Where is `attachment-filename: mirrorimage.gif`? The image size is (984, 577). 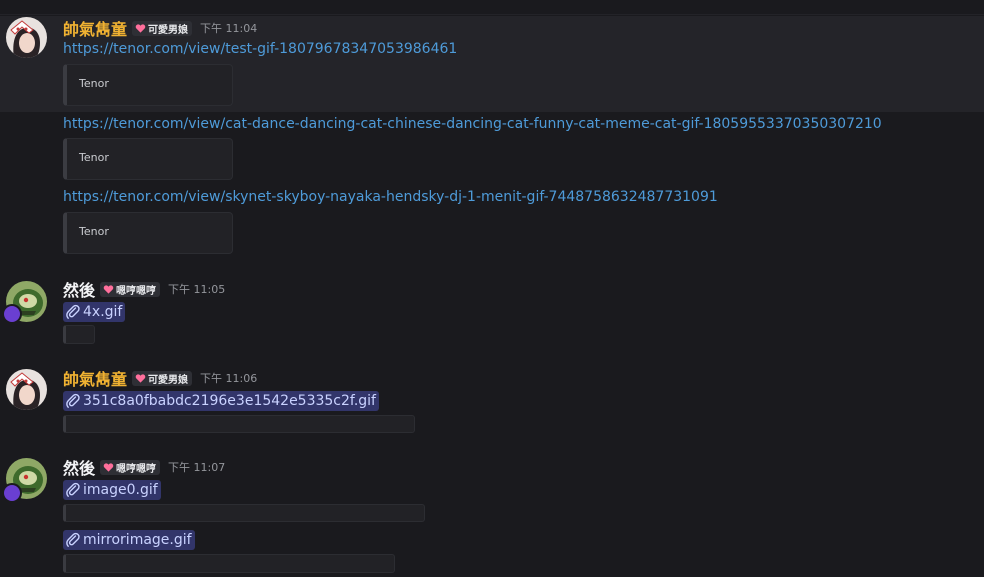 attachment-filename: mirrorimage.gif is located at coordinates (137, 540).